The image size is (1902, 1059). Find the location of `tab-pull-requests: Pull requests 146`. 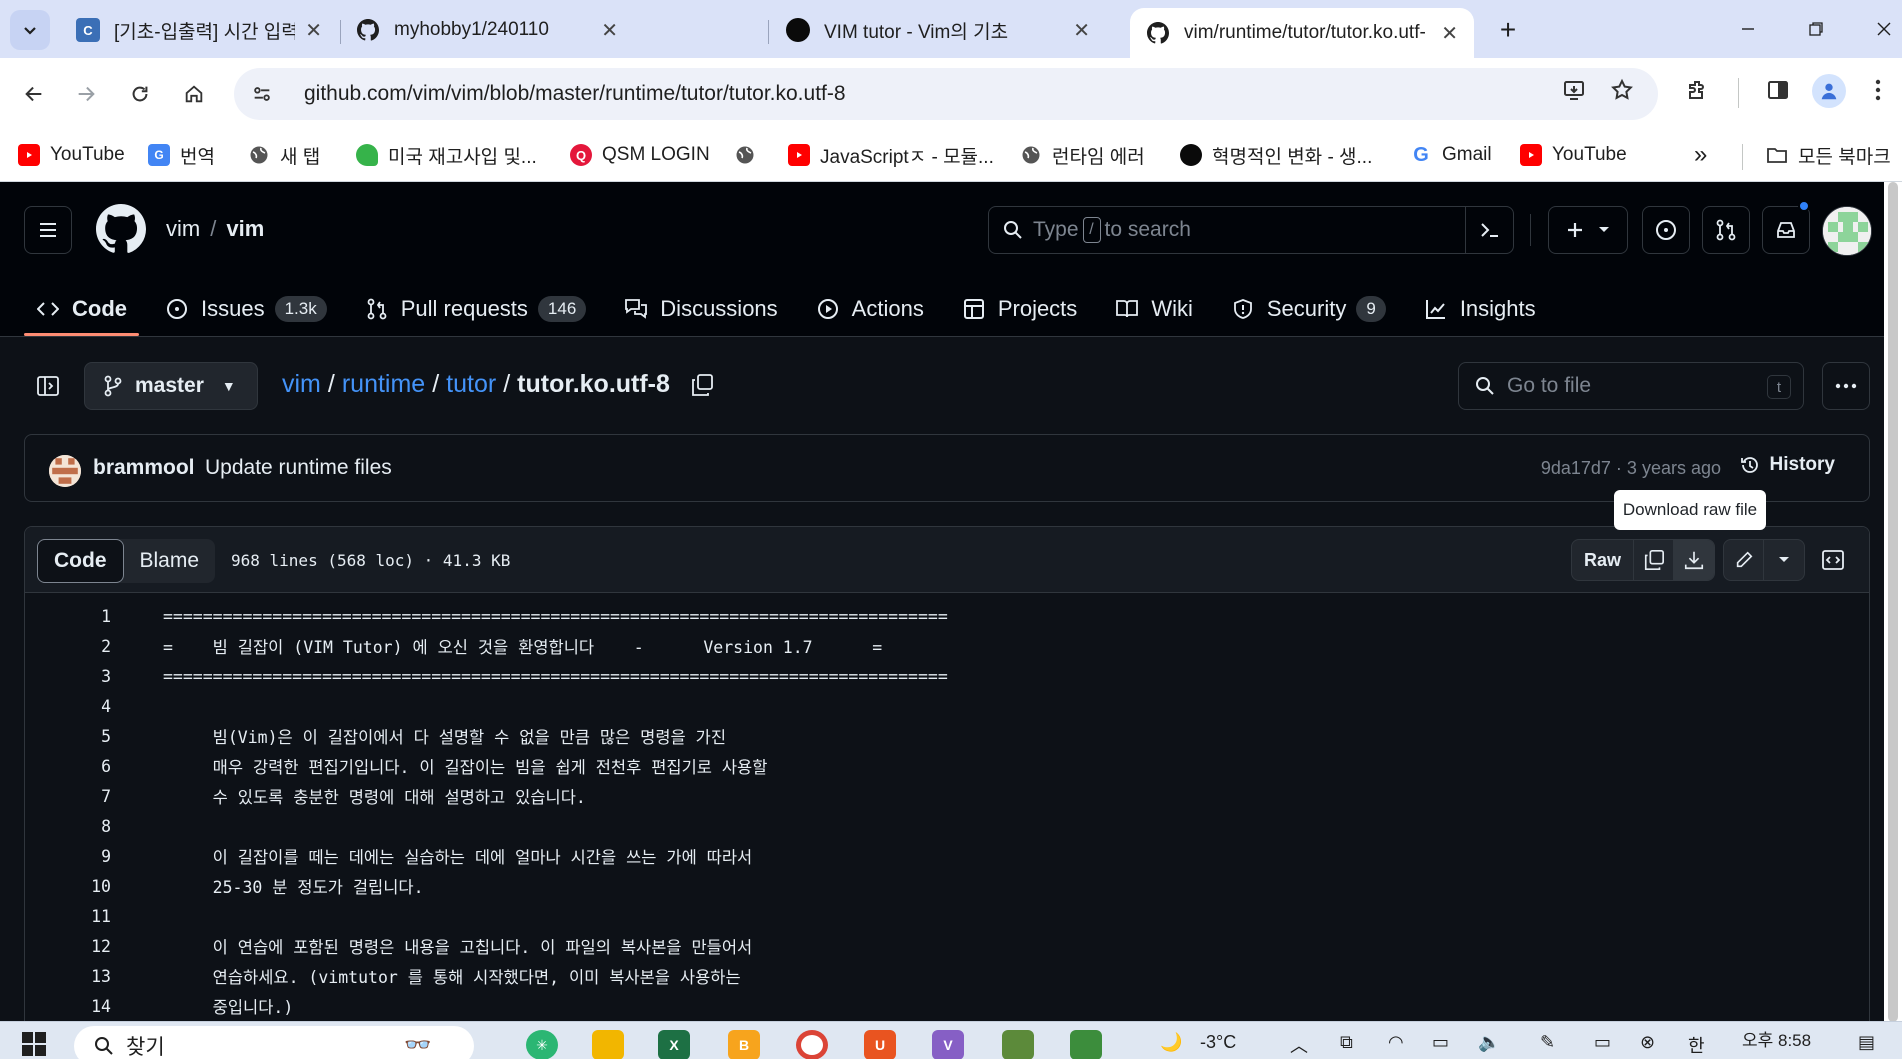

tab-pull-requests: Pull requests 146 is located at coordinates (476, 309).